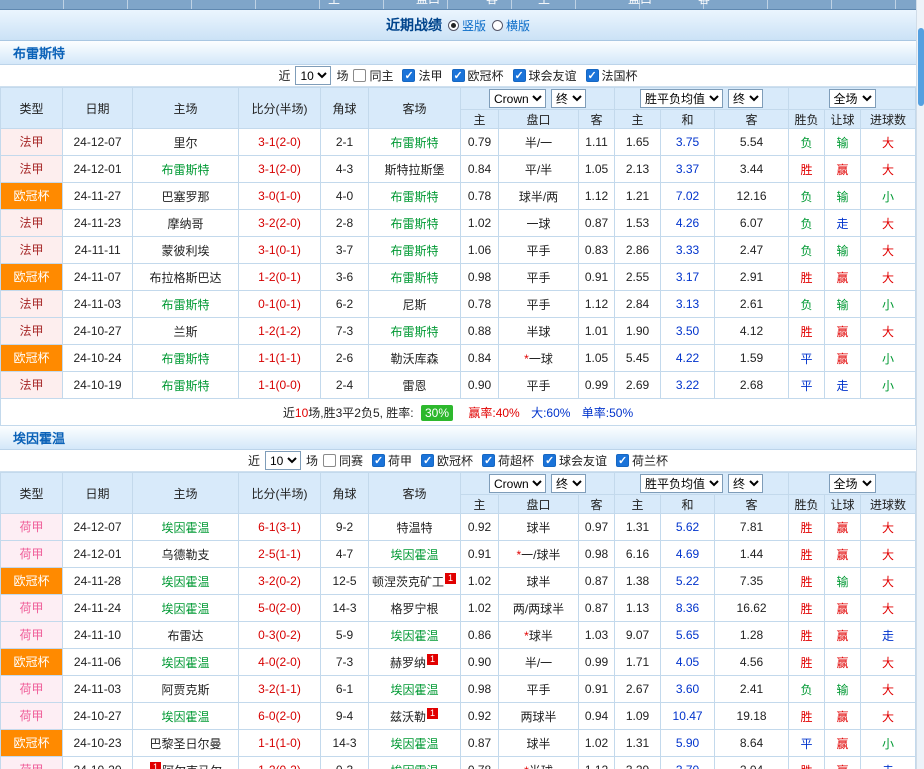 This screenshot has width=924, height=769. Describe the element at coordinates (508, 460) in the screenshot. I see `league-filter-checkbox: 荷超杯` at that location.